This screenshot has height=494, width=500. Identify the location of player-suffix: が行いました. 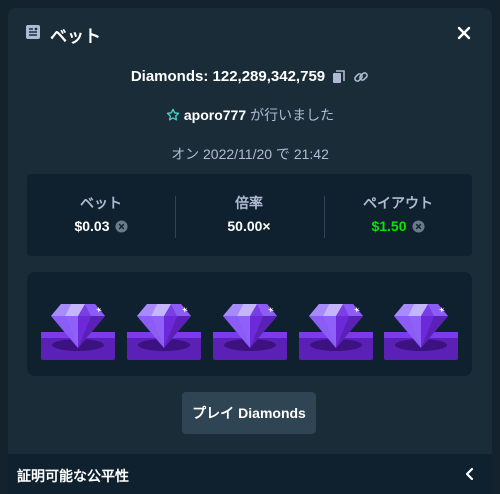
(292, 115).